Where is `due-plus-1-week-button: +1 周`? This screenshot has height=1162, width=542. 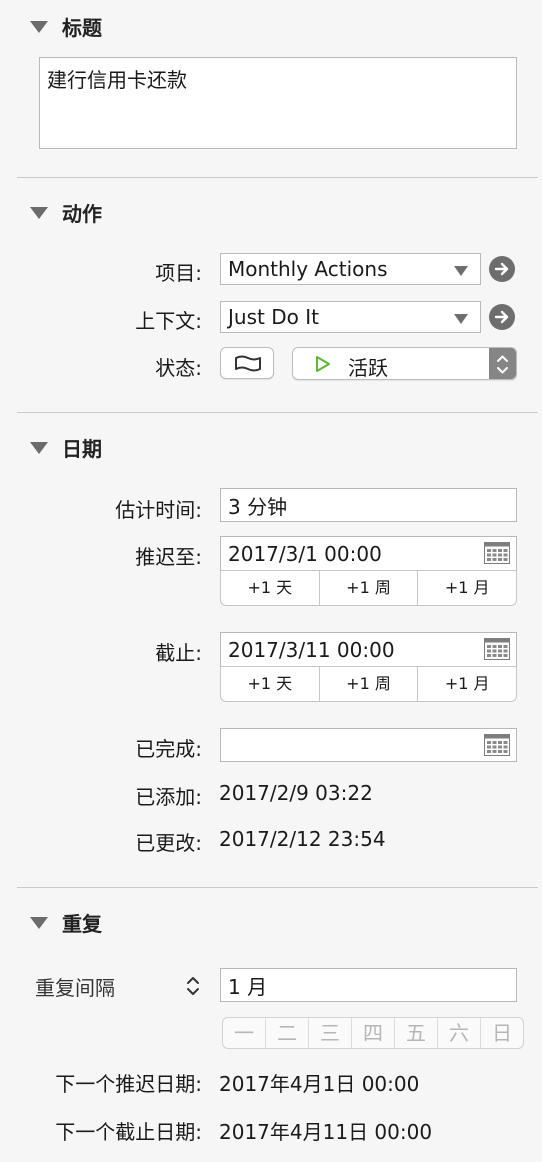
due-plus-1-week-button: +1 周 is located at coordinates (368, 684).